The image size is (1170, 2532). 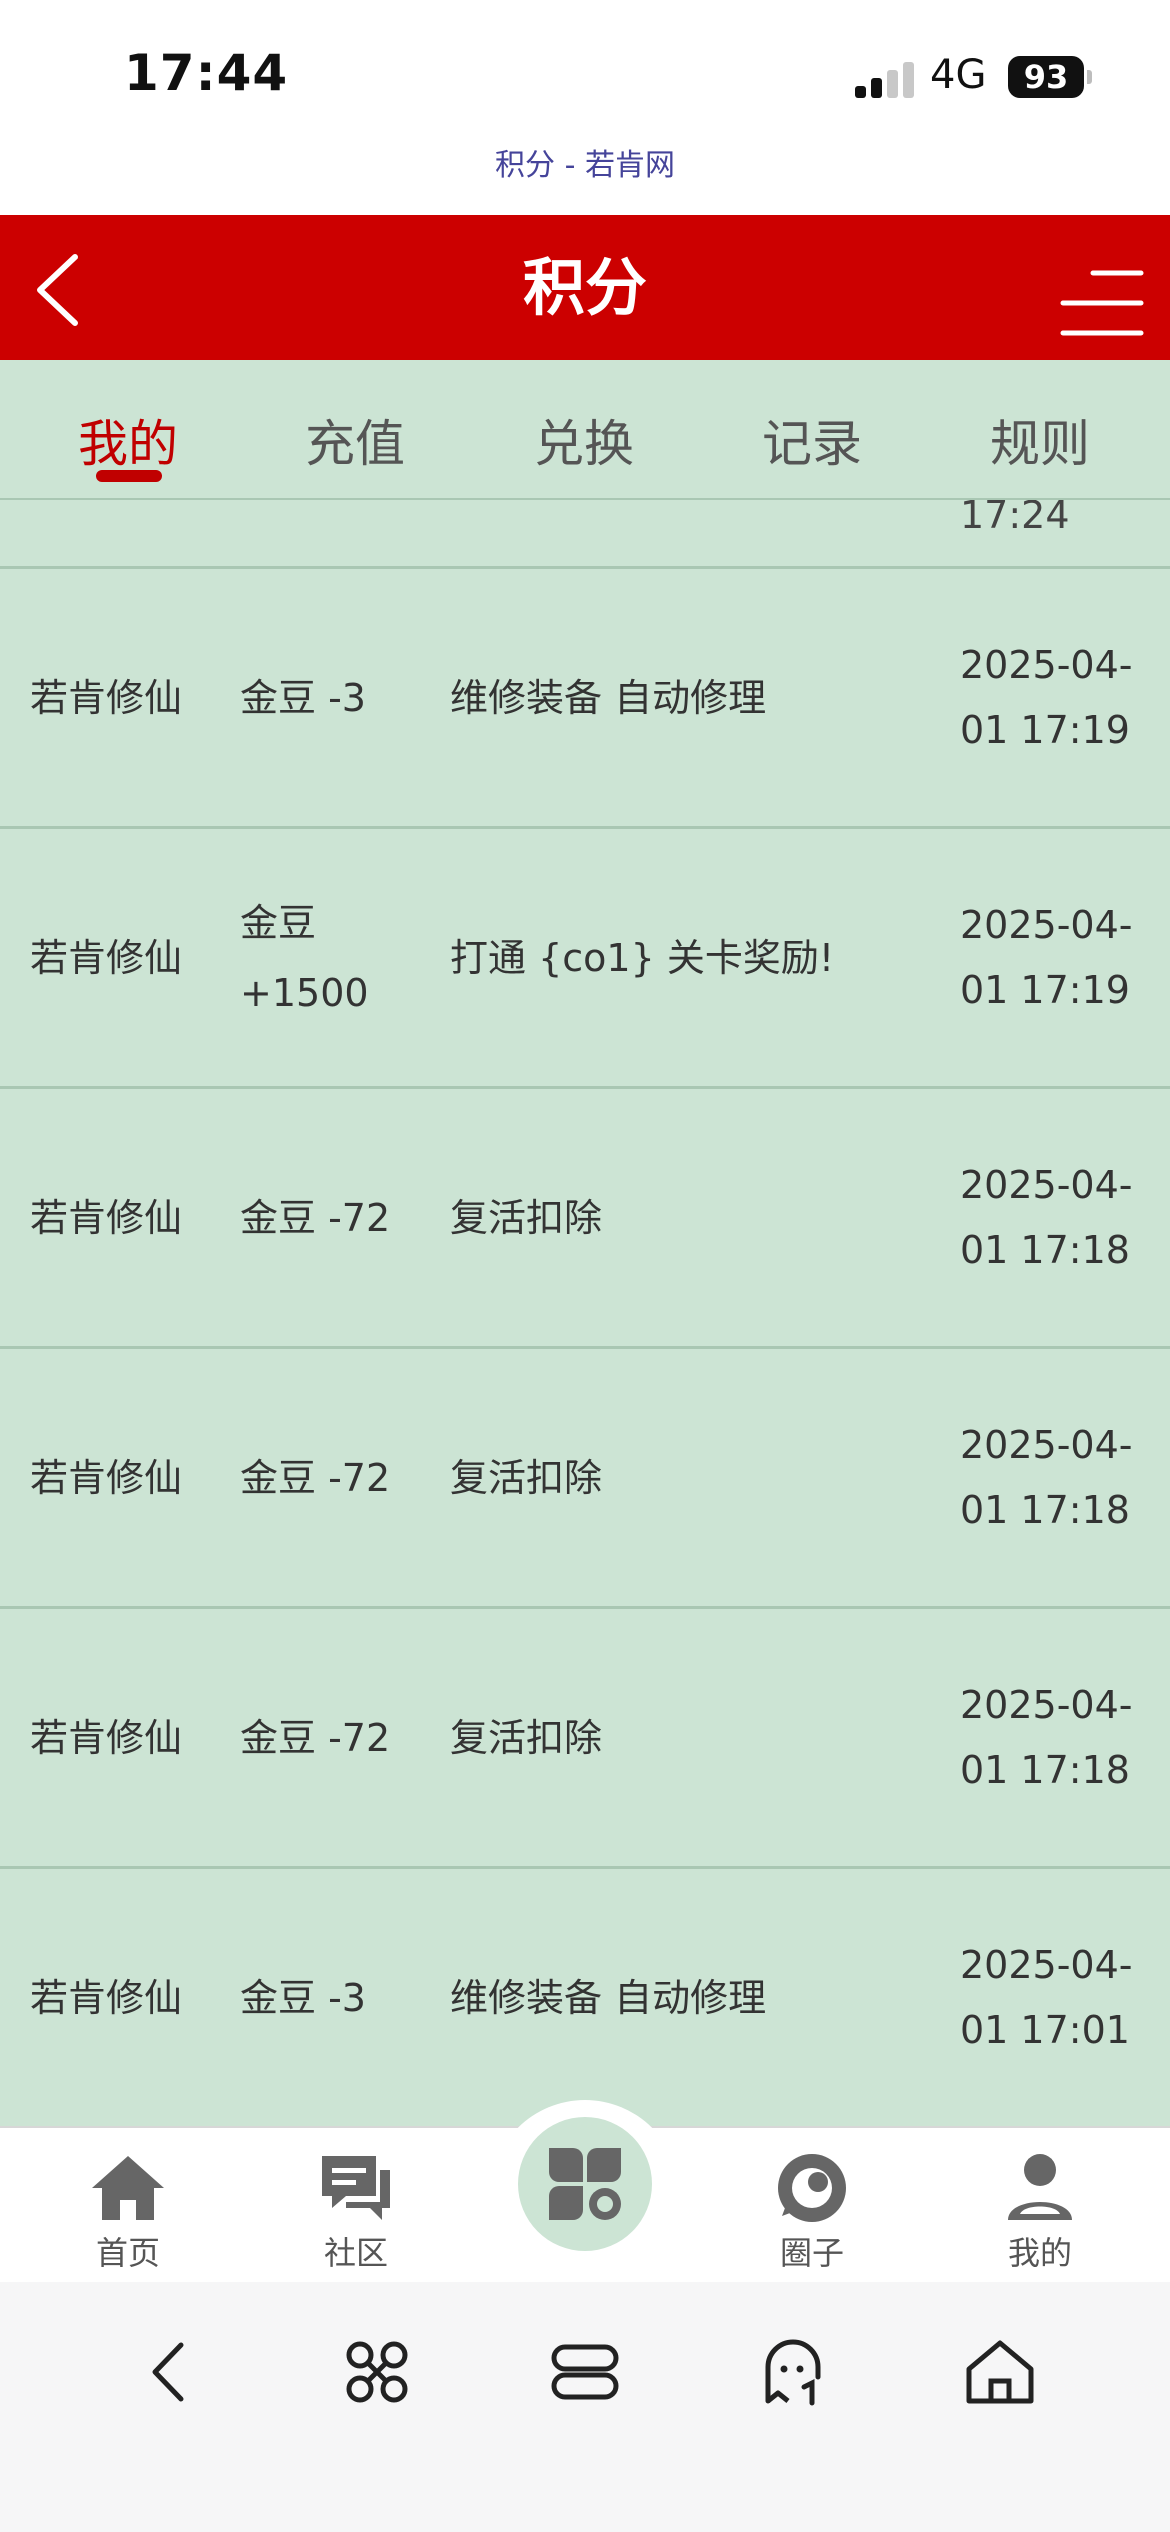 What do you see at coordinates (1046, 1997) in the screenshot?
I see `record-time: 2025-04-01 17:01` at bounding box center [1046, 1997].